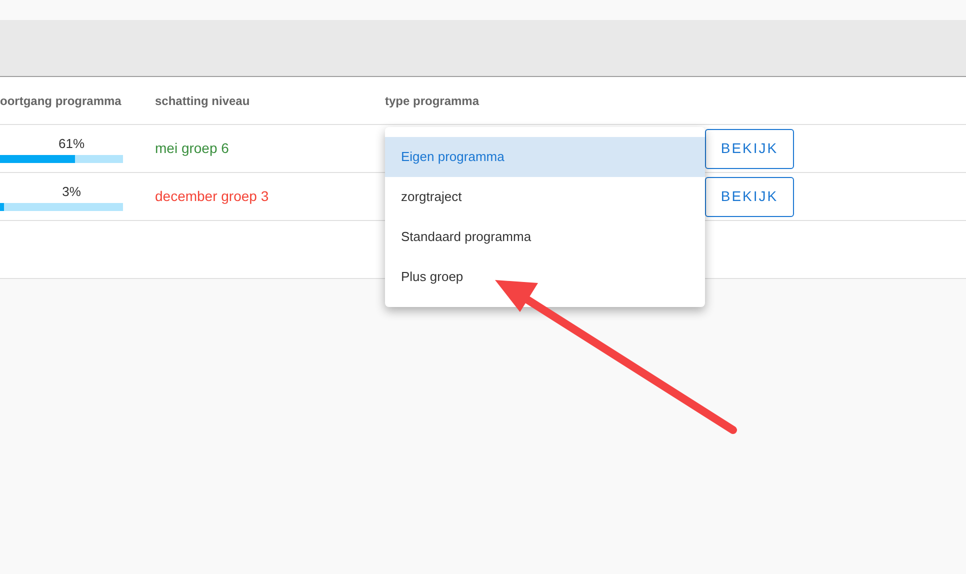 The height and width of the screenshot is (574, 966). Describe the element at coordinates (212, 196) in the screenshot. I see `estimate-level: december groep 3` at that location.